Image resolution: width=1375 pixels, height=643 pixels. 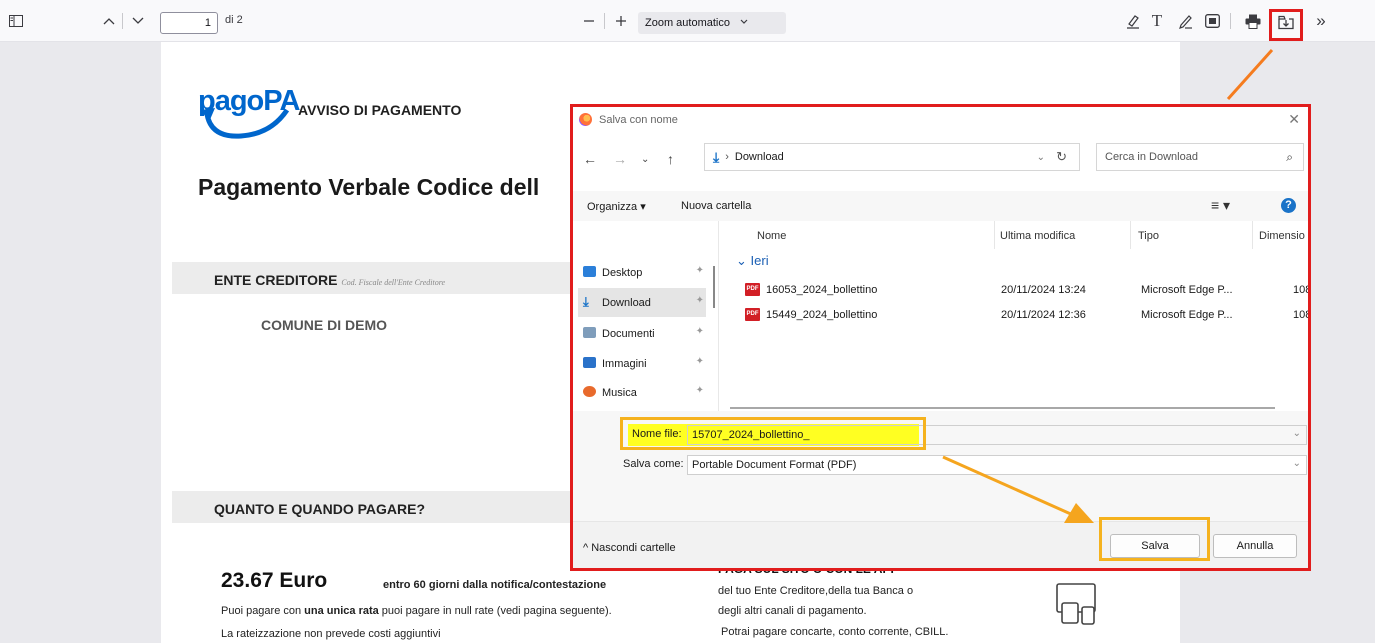 I want to click on payment-line-1-pre: Puoi pagare con, so click(x=263, y=611).